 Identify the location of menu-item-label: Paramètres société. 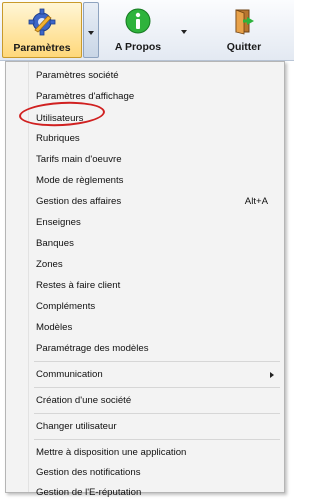
(77, 75).